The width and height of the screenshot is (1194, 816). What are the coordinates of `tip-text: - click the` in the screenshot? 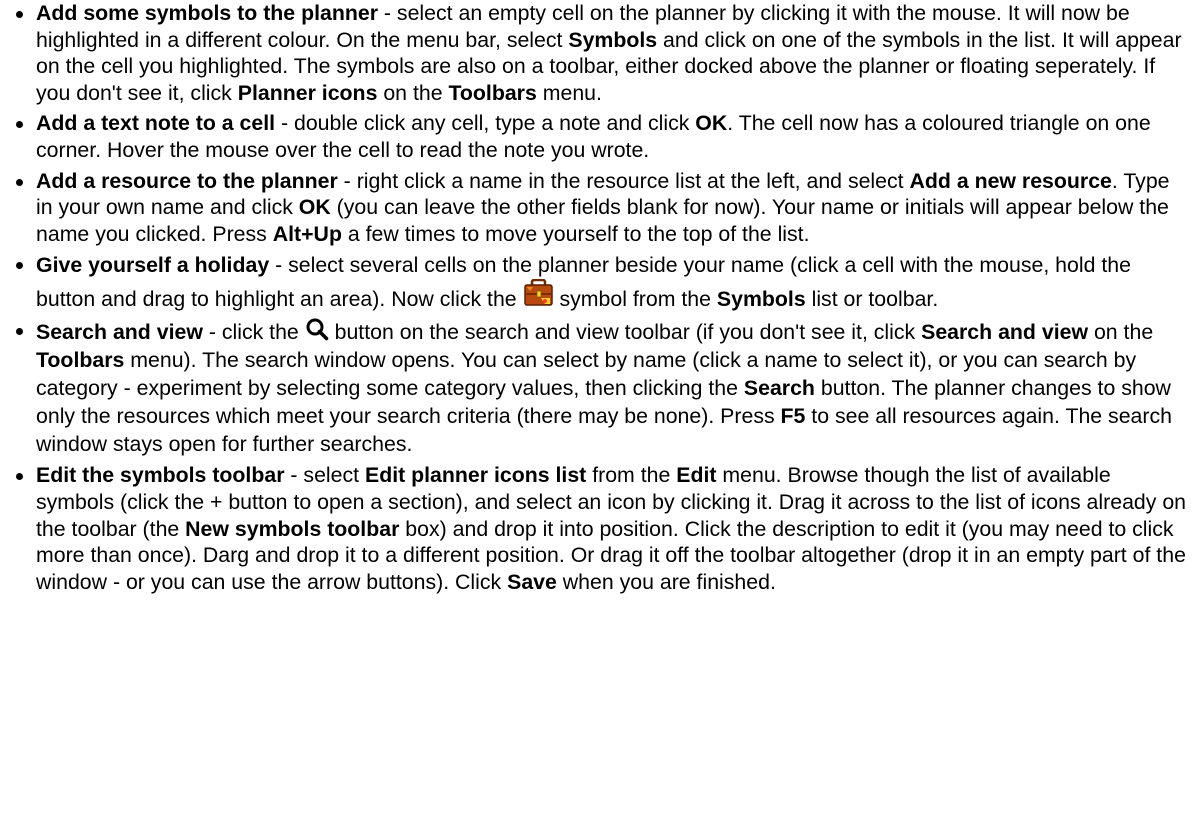 It's located at (253, 332).